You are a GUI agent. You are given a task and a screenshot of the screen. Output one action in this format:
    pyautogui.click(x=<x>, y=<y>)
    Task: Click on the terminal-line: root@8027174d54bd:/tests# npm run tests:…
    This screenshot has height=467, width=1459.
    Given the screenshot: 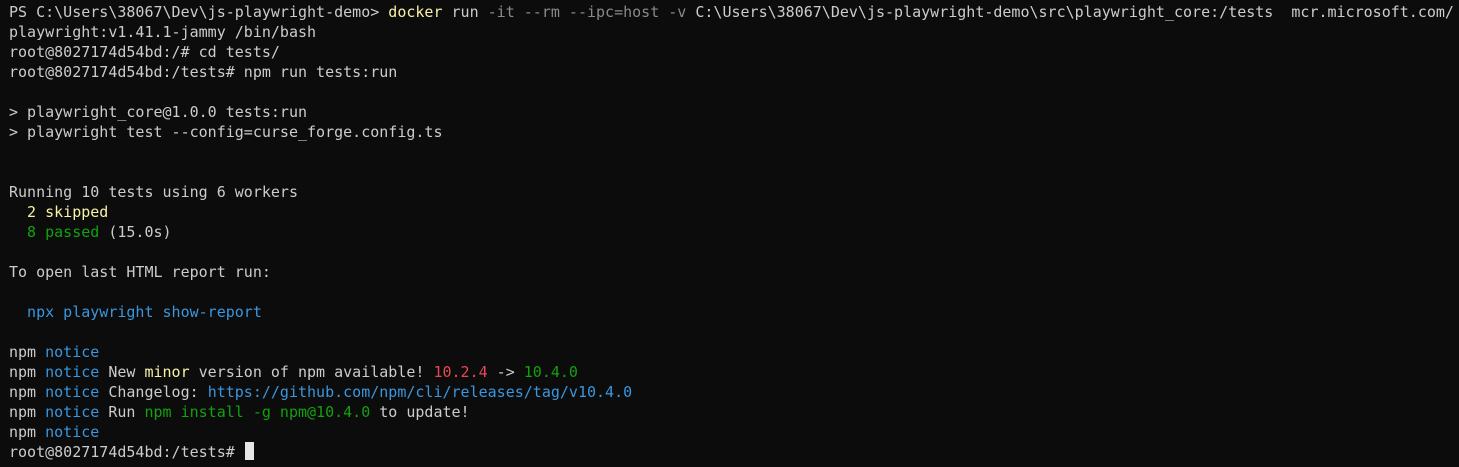 What is the action you would take?
    pyautogui.click(x=734, y=72)
    